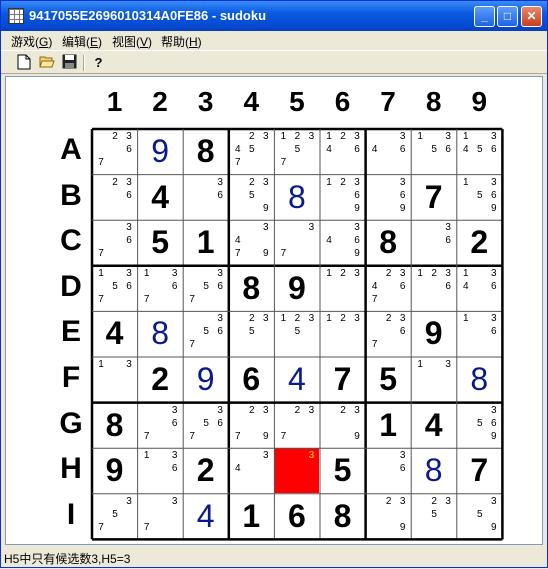  What do you see at coordinates (296, 151) in the screenshot?
I see `sudoku-cell: 12357` at bounding box center [296, 151].